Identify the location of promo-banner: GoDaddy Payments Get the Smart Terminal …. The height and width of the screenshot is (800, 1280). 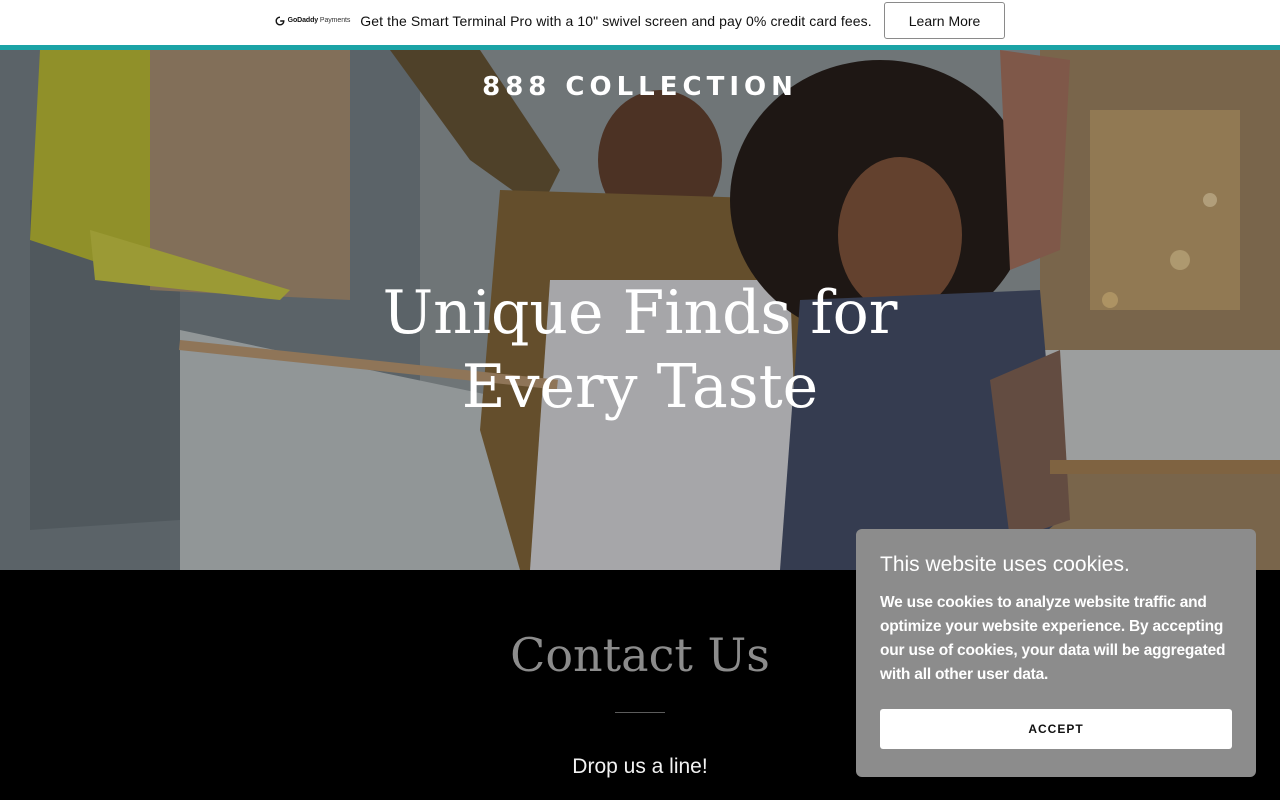
(640, 25).